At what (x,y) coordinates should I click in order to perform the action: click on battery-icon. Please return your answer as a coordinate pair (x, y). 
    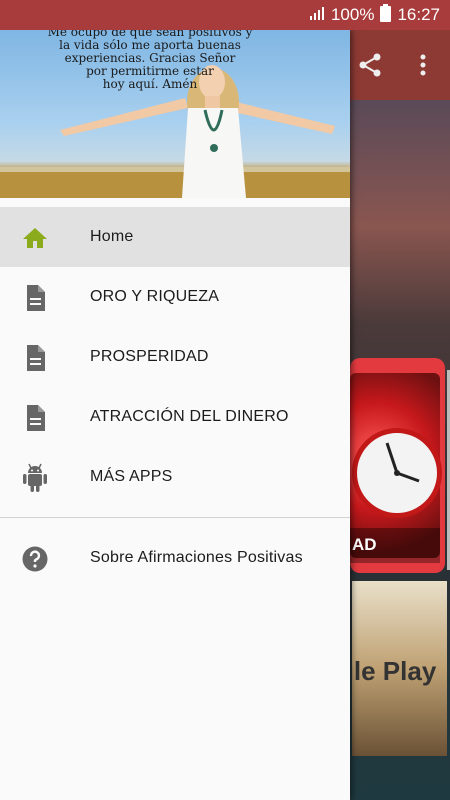
    Looking at the image, I should click on (386, 15).